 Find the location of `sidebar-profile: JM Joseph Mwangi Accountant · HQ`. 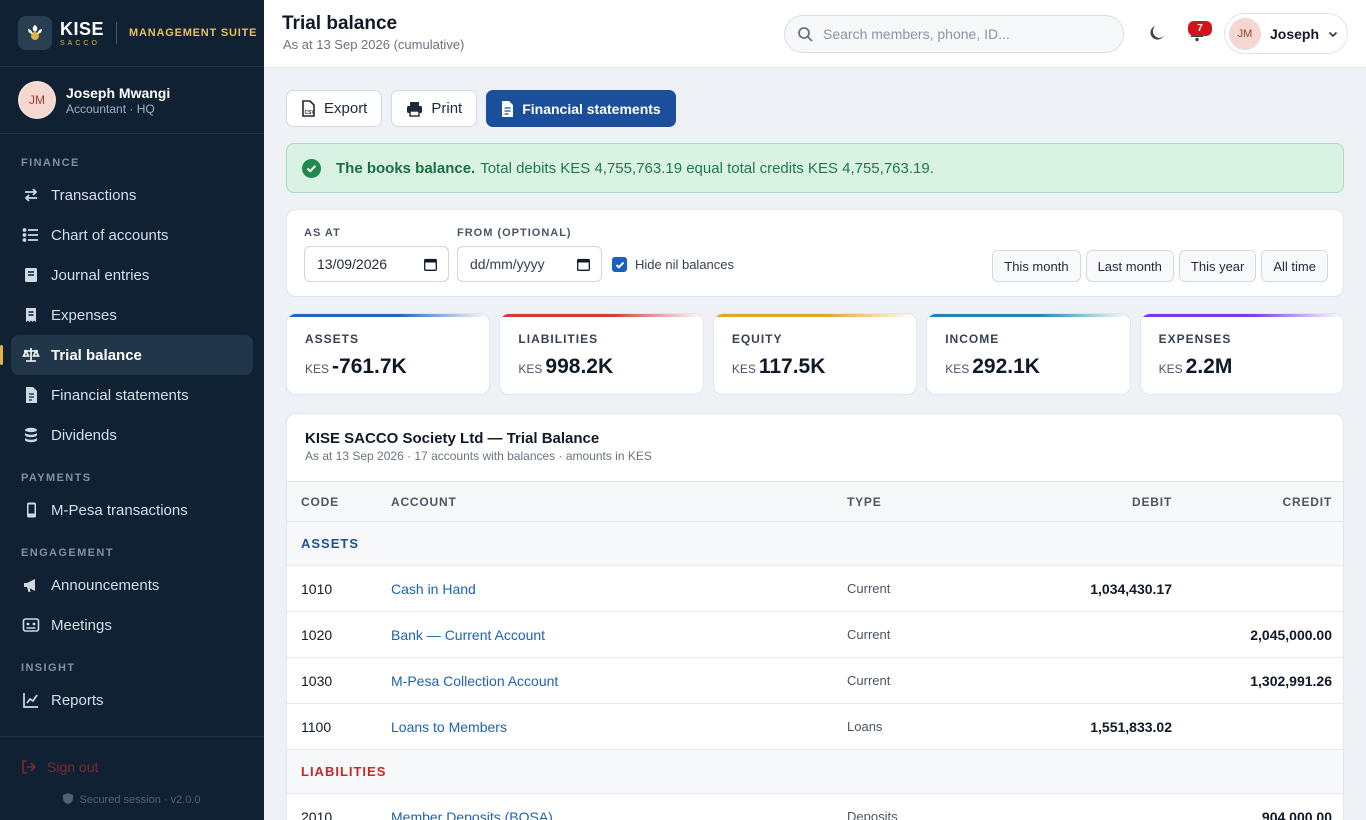

sidebar-profile: JM Joseph Mwangi Accountant · HQ is located at coordinates (132, 100).